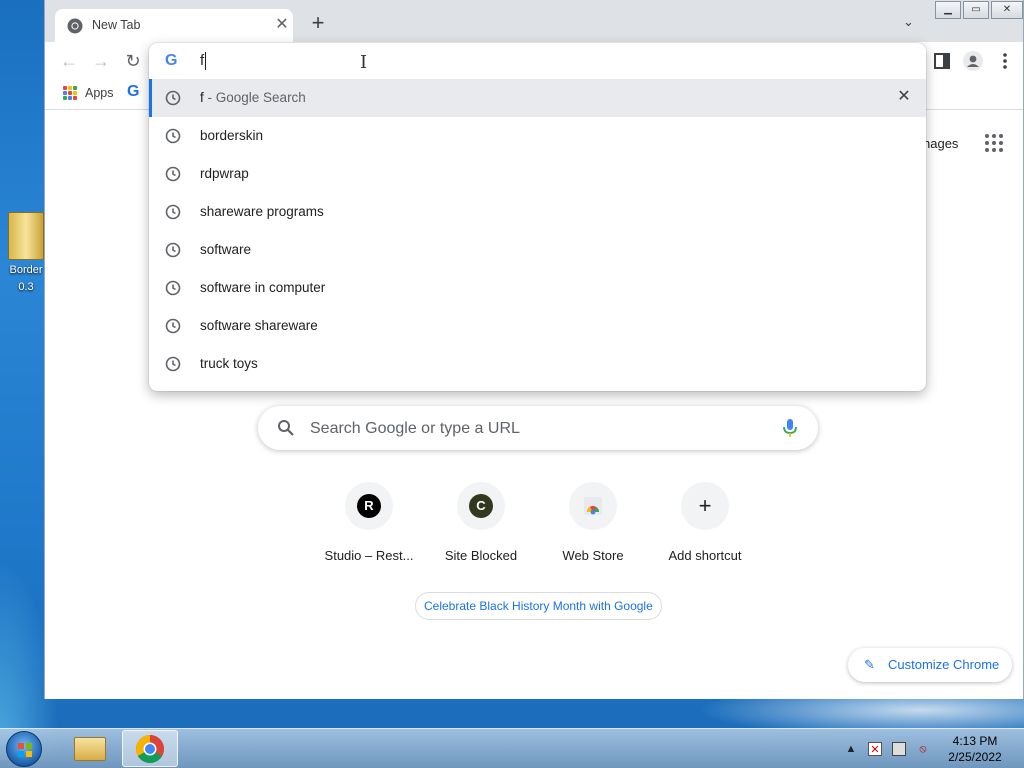  I want to click on taskbar-chrome-button, so click(150, 748).